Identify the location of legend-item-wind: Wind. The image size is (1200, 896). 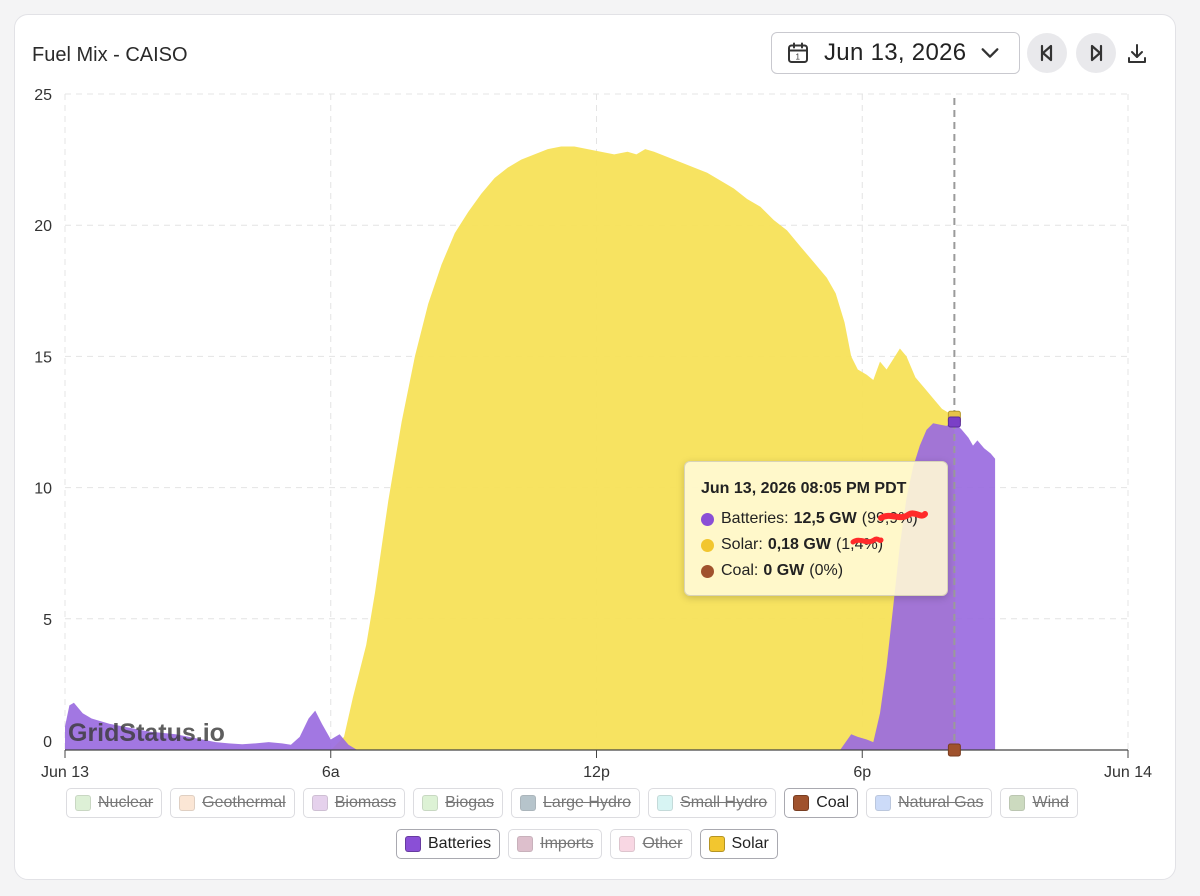
(1039, 803).